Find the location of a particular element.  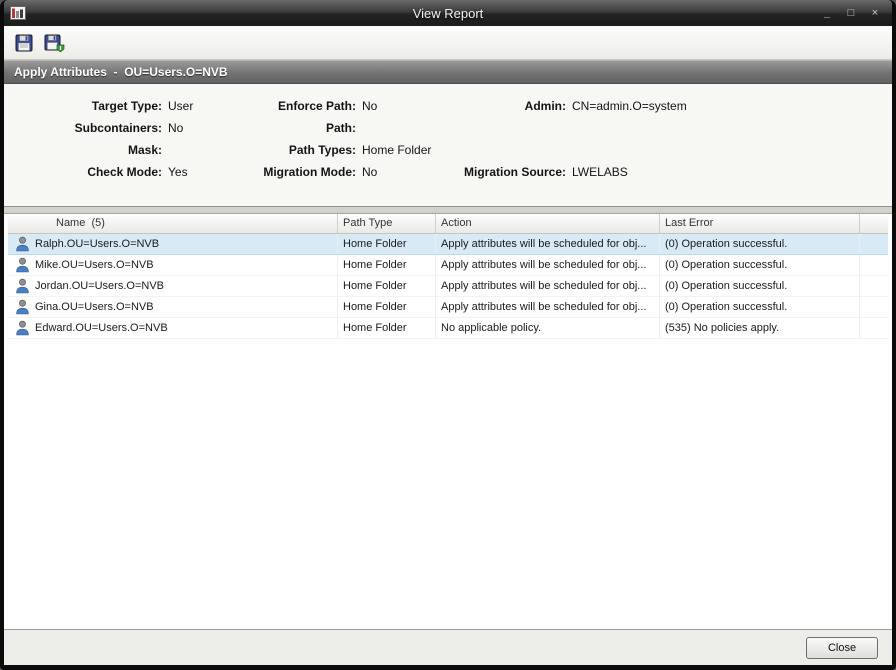

field-value-path is located at coordinates (406, 129).